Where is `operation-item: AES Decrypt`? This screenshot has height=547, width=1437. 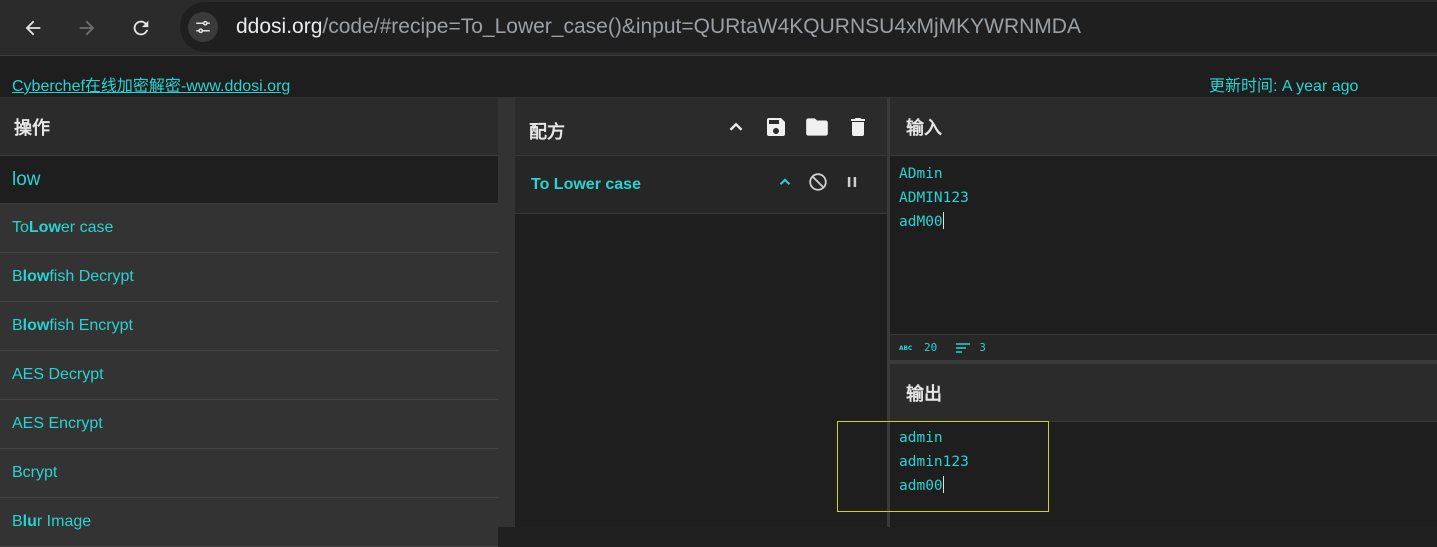
operation-item: AES Decrypt is located at coordinates (249, 375).